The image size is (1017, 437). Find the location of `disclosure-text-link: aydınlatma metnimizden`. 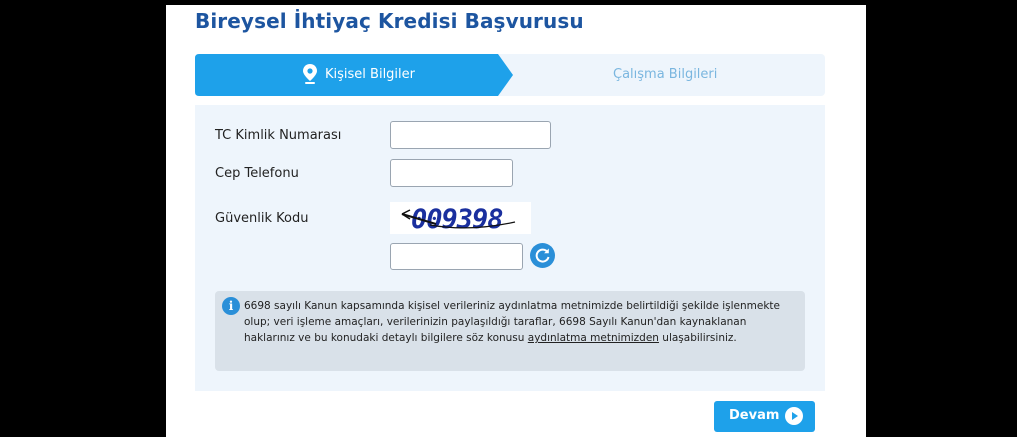

disclosure-text-link: aydınlatma metnimizden is located at coordinates (593, 338).